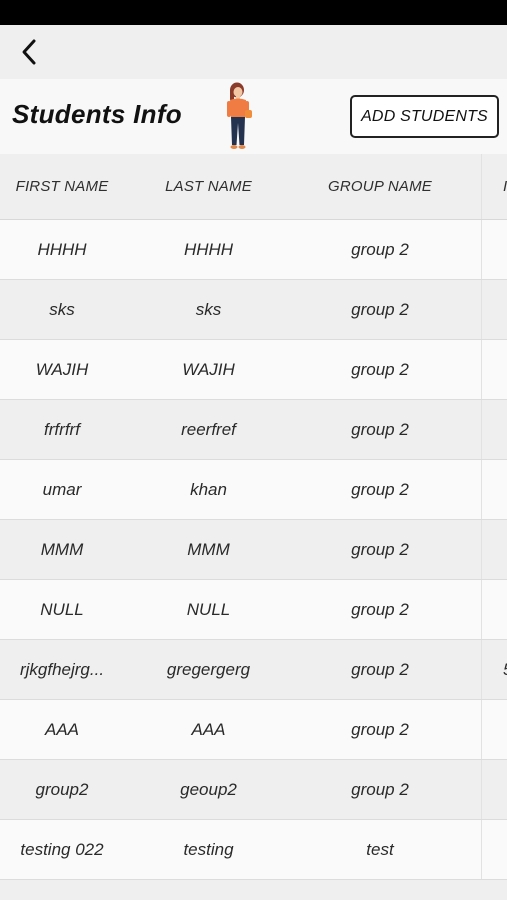 Image resolution: width=507 pixels, height=900 pixels. What do you see at coordinates (208, 789) in the screenshot?
I see `last-name-cell: geoup2` at bounding box center [208, 789].